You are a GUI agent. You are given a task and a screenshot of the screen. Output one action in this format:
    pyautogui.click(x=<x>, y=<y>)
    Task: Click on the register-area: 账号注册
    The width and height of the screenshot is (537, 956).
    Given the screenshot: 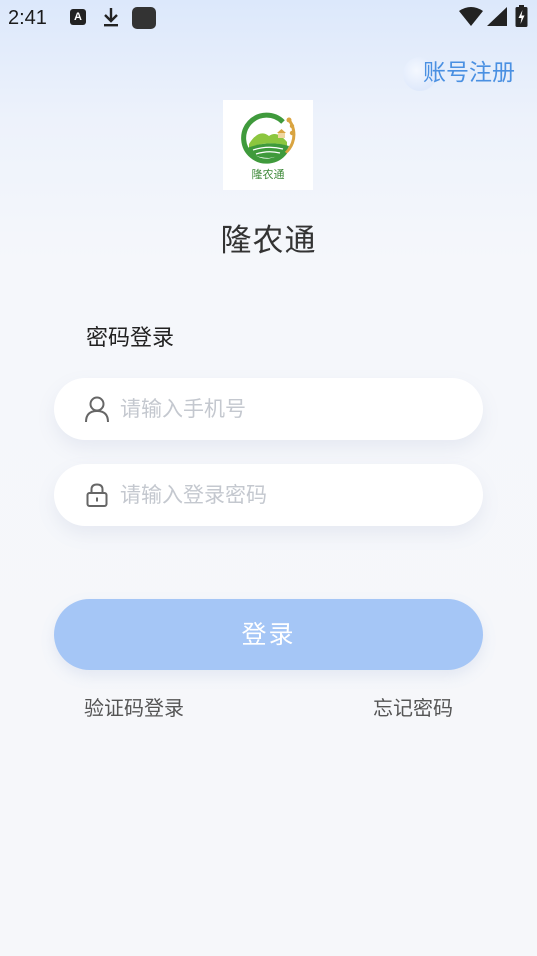 What is the action you would take?
    pyautogui.click(x=459, y=74)
    